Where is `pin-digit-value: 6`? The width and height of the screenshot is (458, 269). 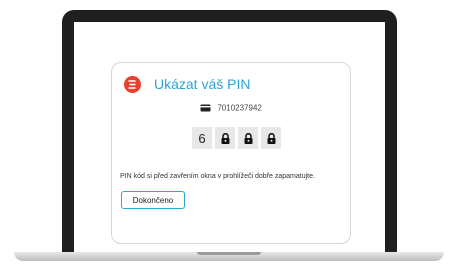
pin-digit-value: 6 is located at coordinates (202, 138).